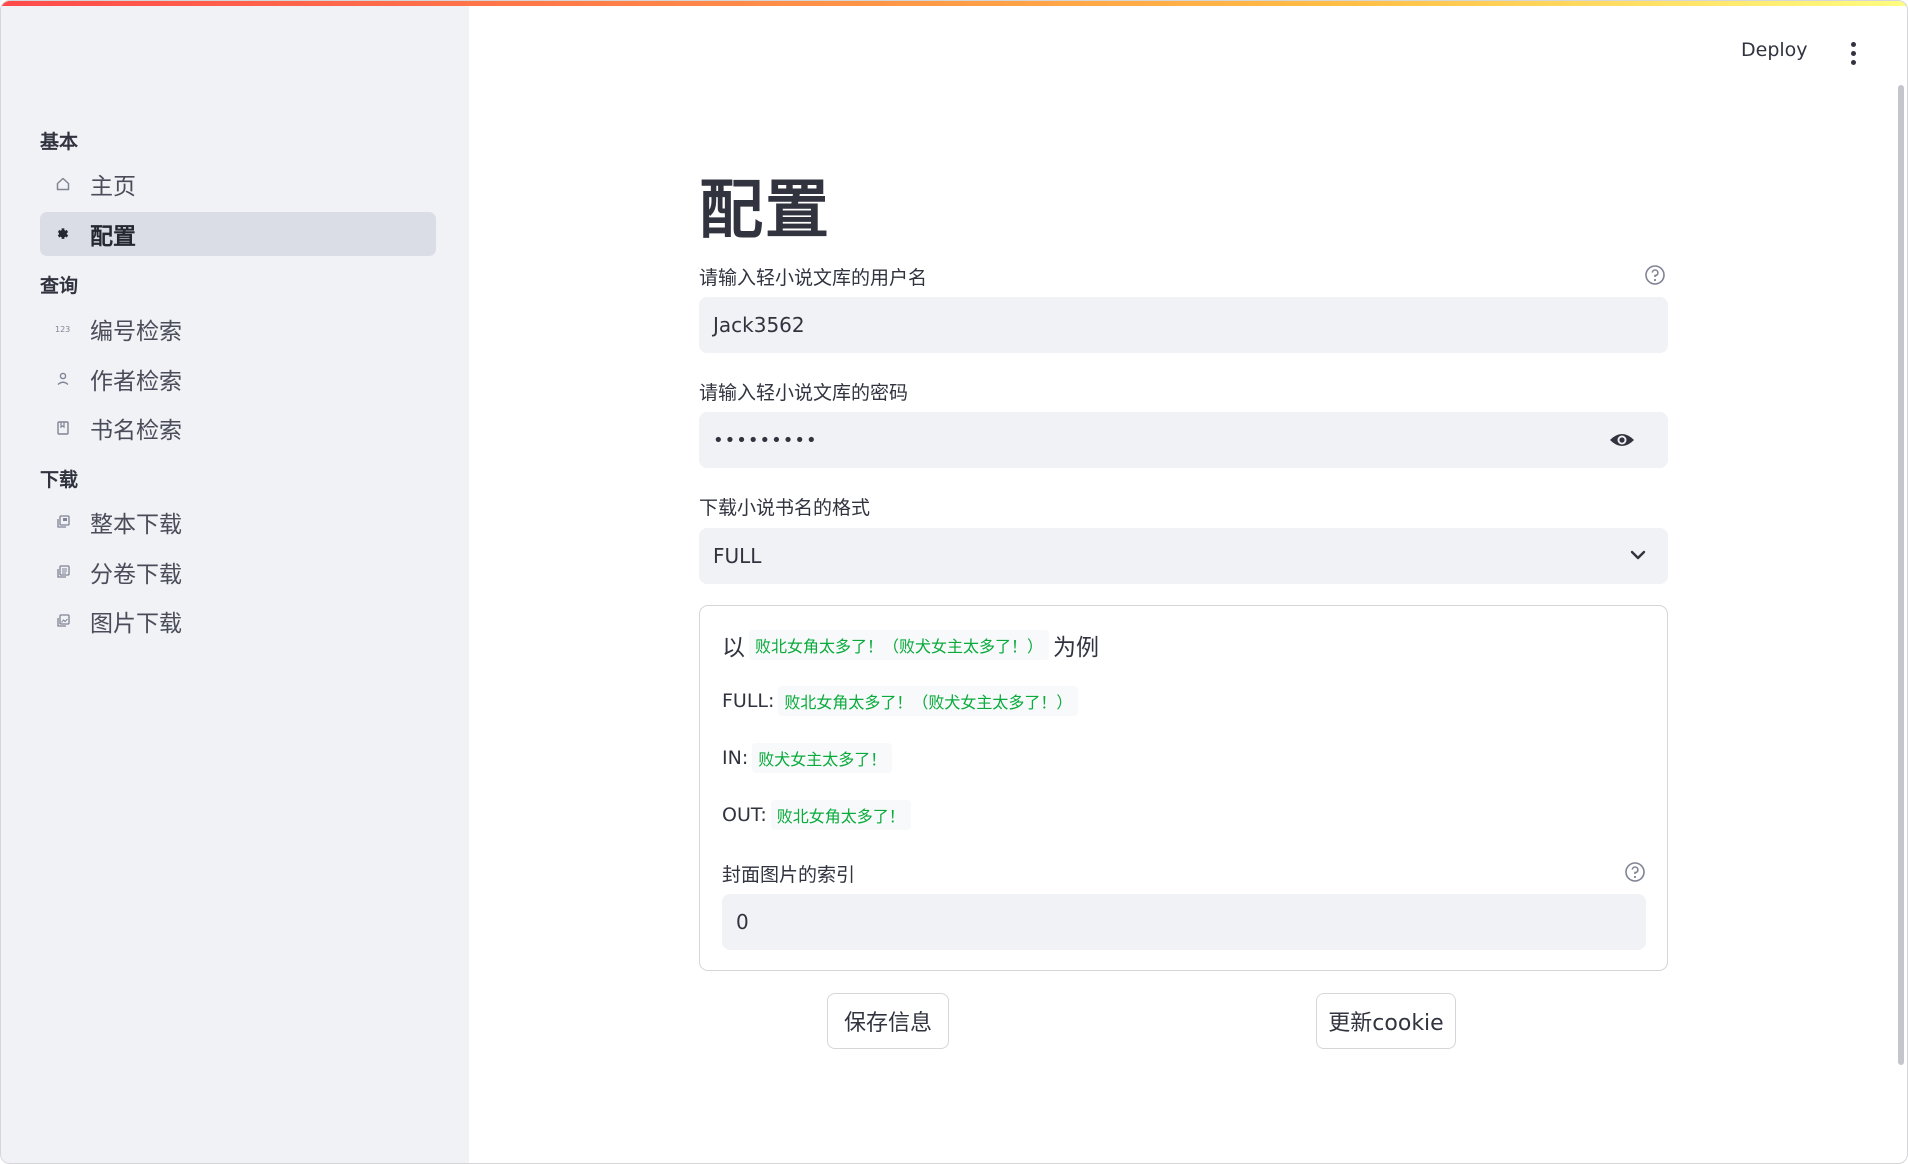  I want to click on password-input: •••••••••, so click(1183, 440).